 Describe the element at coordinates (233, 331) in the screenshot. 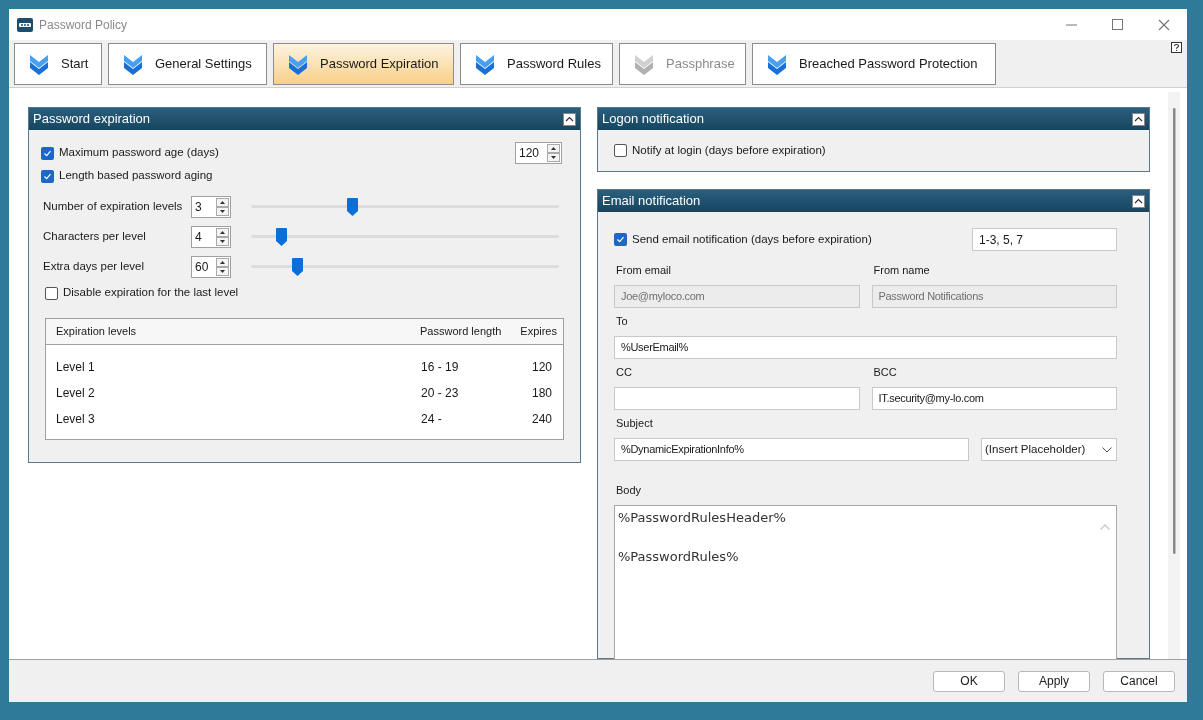

I see `column-header: Expiration levels` at that location.